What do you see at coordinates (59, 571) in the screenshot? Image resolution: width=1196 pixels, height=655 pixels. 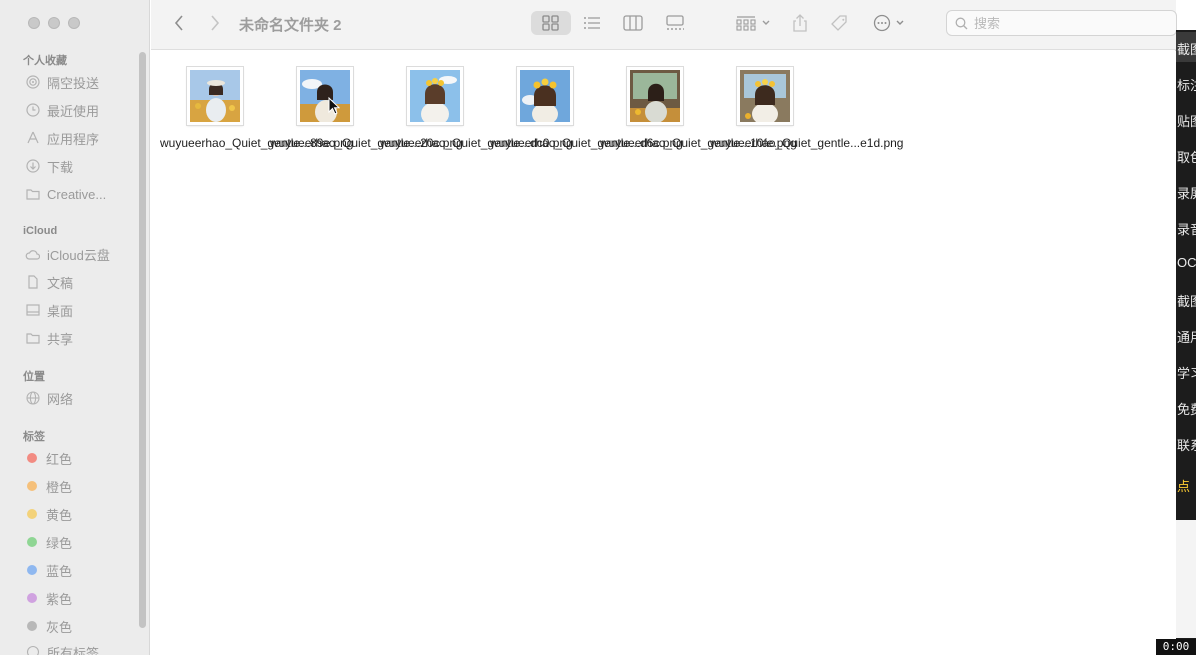 I see `sidebar-item-label: 蓝色` at bounding box center [59, 571].